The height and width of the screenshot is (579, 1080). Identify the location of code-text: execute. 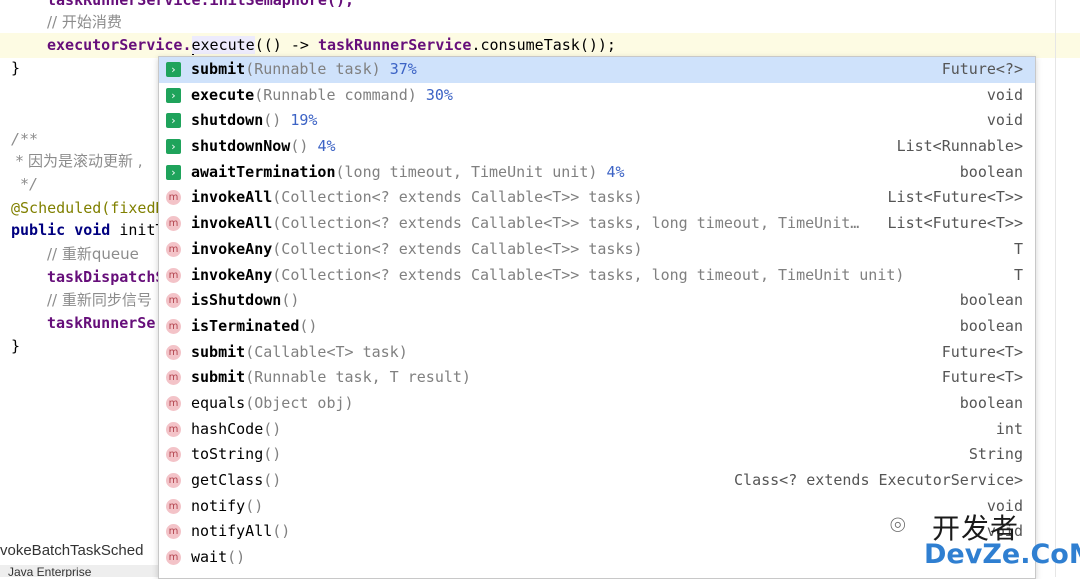
(223, 45).